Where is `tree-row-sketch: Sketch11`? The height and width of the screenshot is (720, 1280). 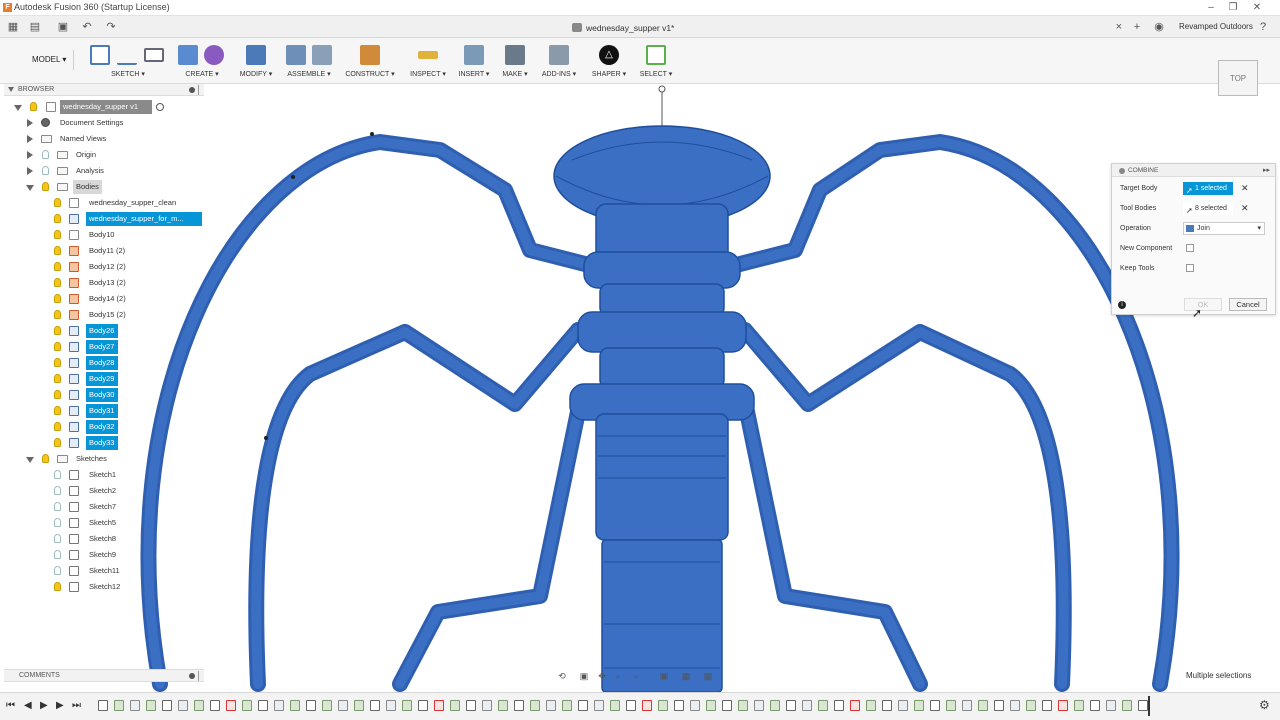
tree-row-sketch: Sketch11 is located at coordinates (105, 571).